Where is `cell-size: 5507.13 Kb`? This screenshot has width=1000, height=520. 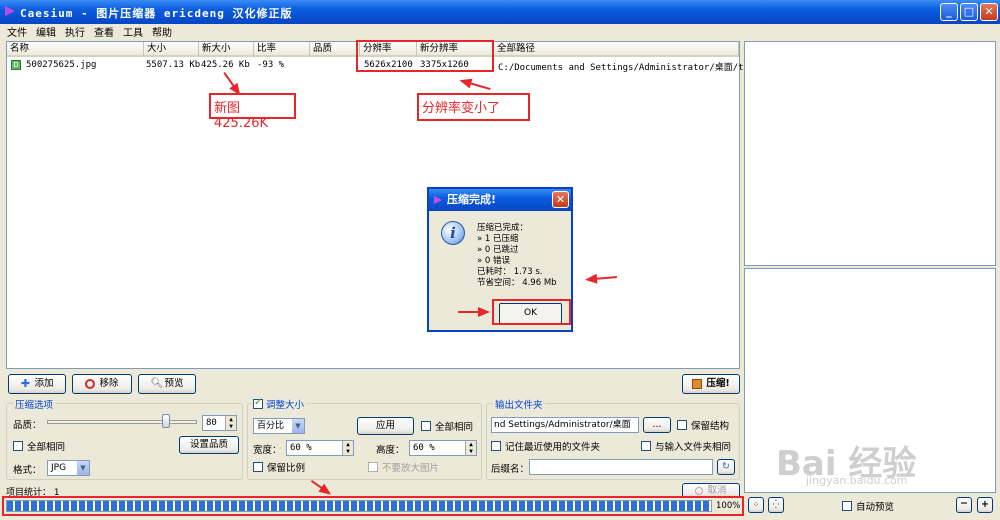 cell-size: 5507.13 Kb is located at coordinates (173, 65).